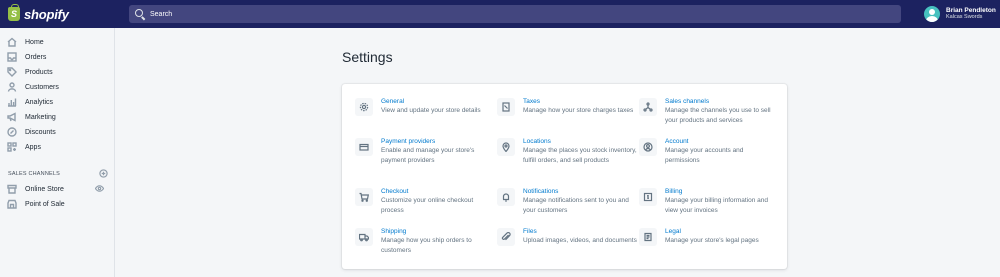 This screenshot has width=1000, height=277. I want to click on sidebar-item-label: Marketing, so click(40, 117).